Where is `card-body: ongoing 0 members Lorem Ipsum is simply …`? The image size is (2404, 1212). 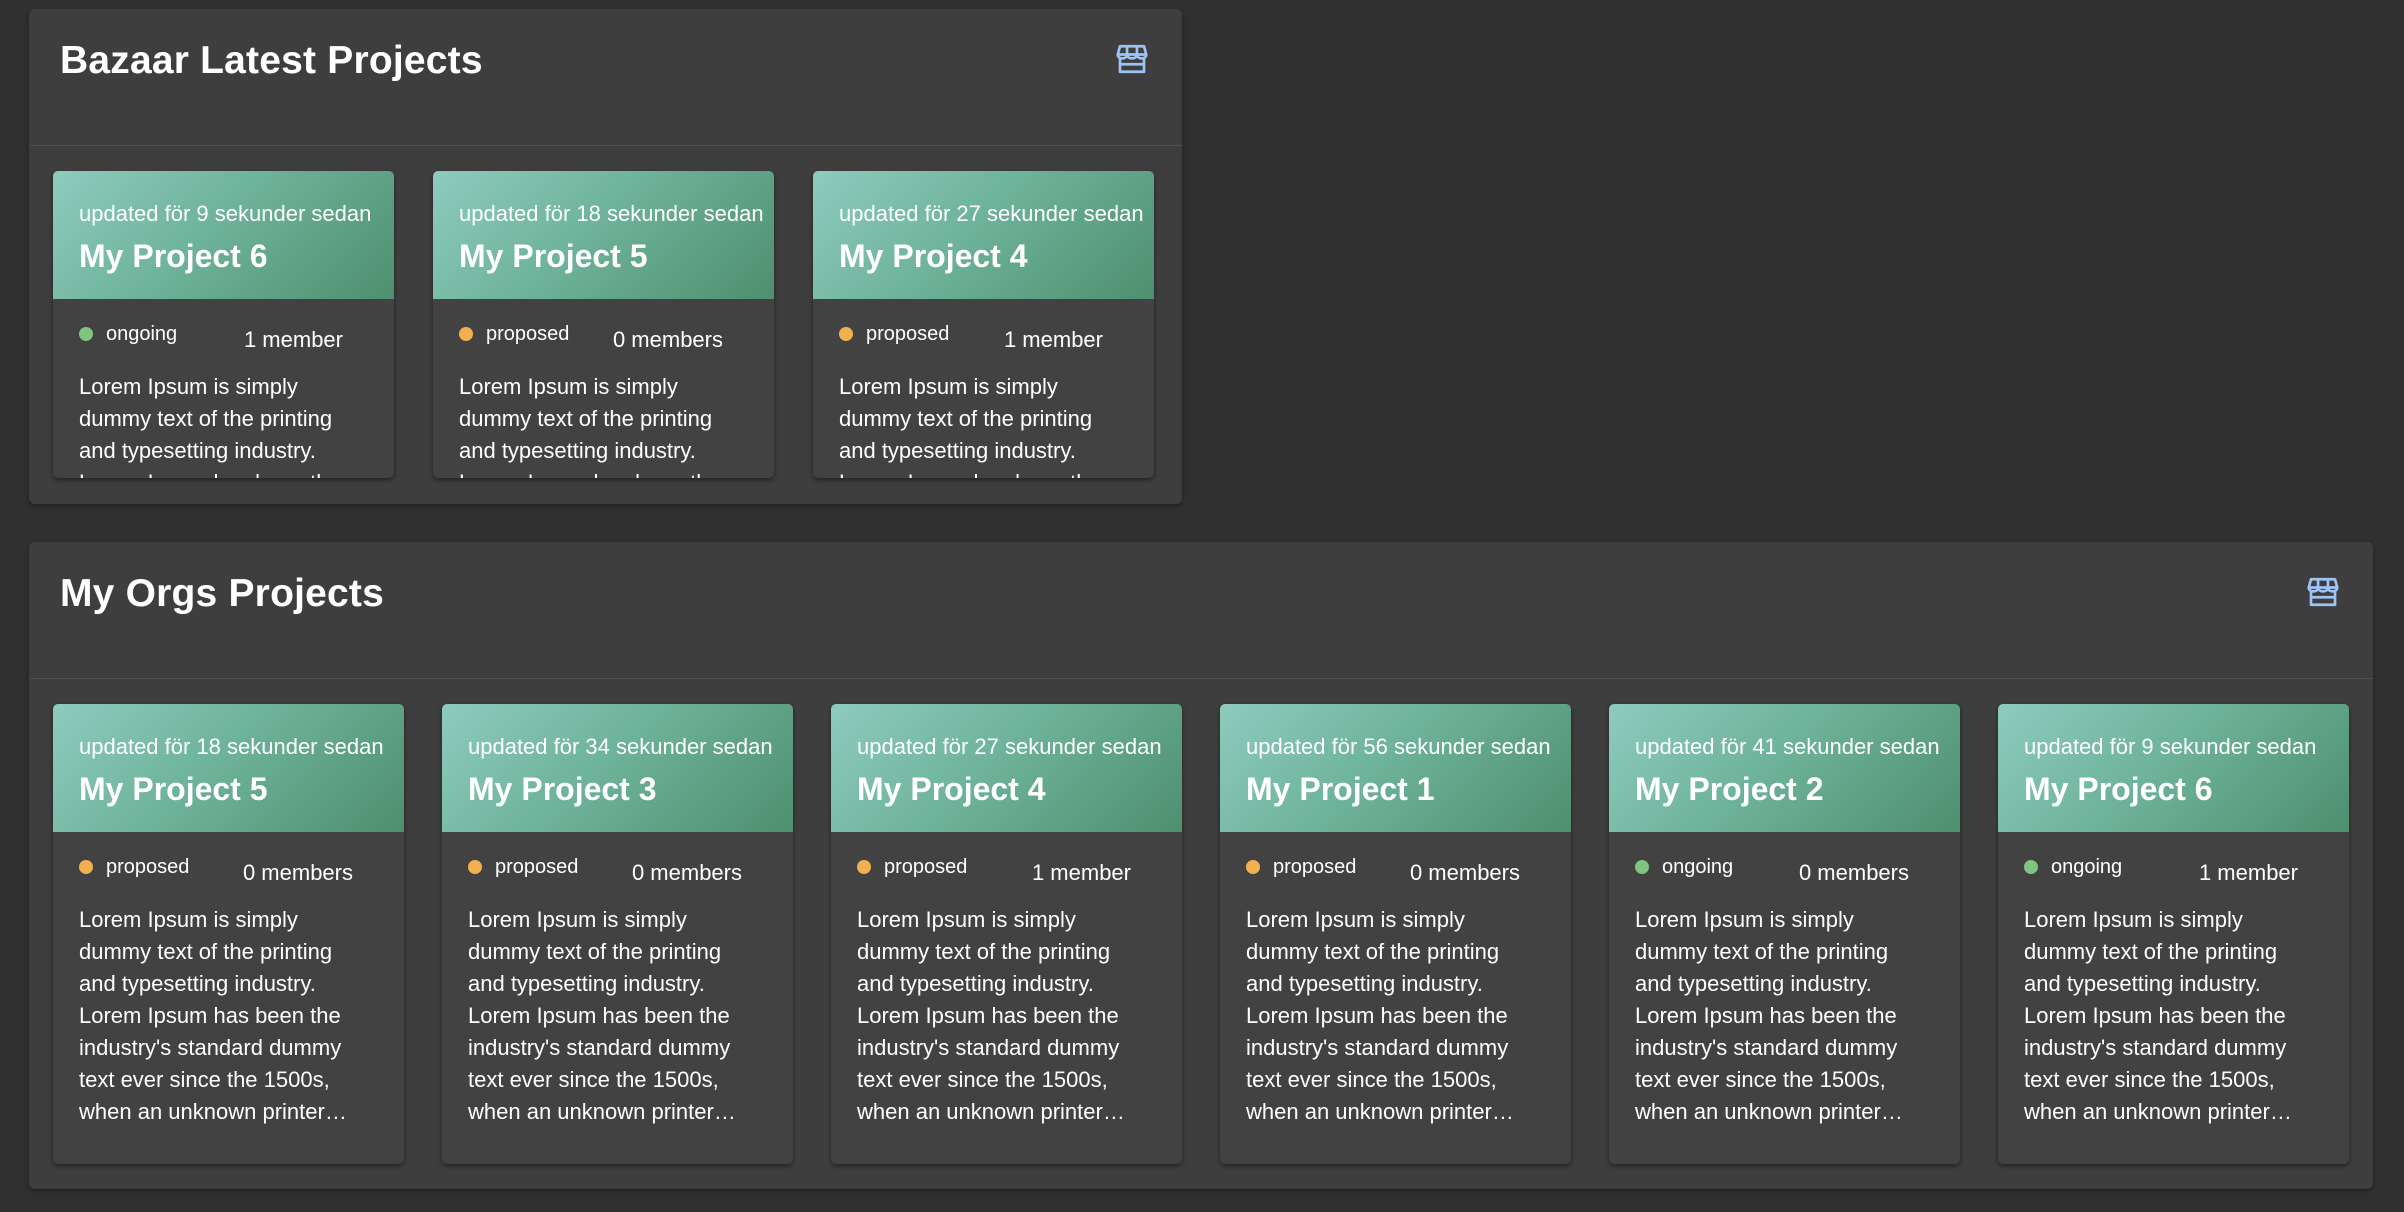
card-body: ongoing 0 members Lorem Ipsum is simply … is located at coordinates (1784, 980).